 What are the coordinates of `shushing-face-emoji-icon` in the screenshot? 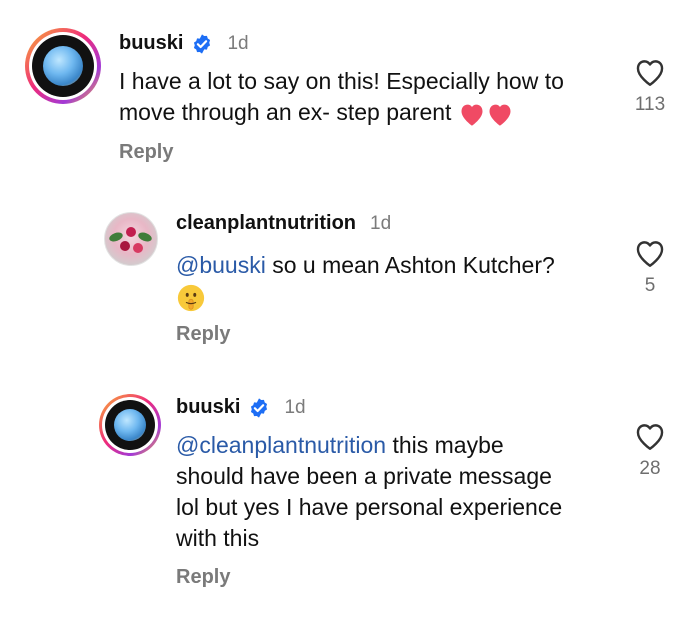 It's located at (191, 298).